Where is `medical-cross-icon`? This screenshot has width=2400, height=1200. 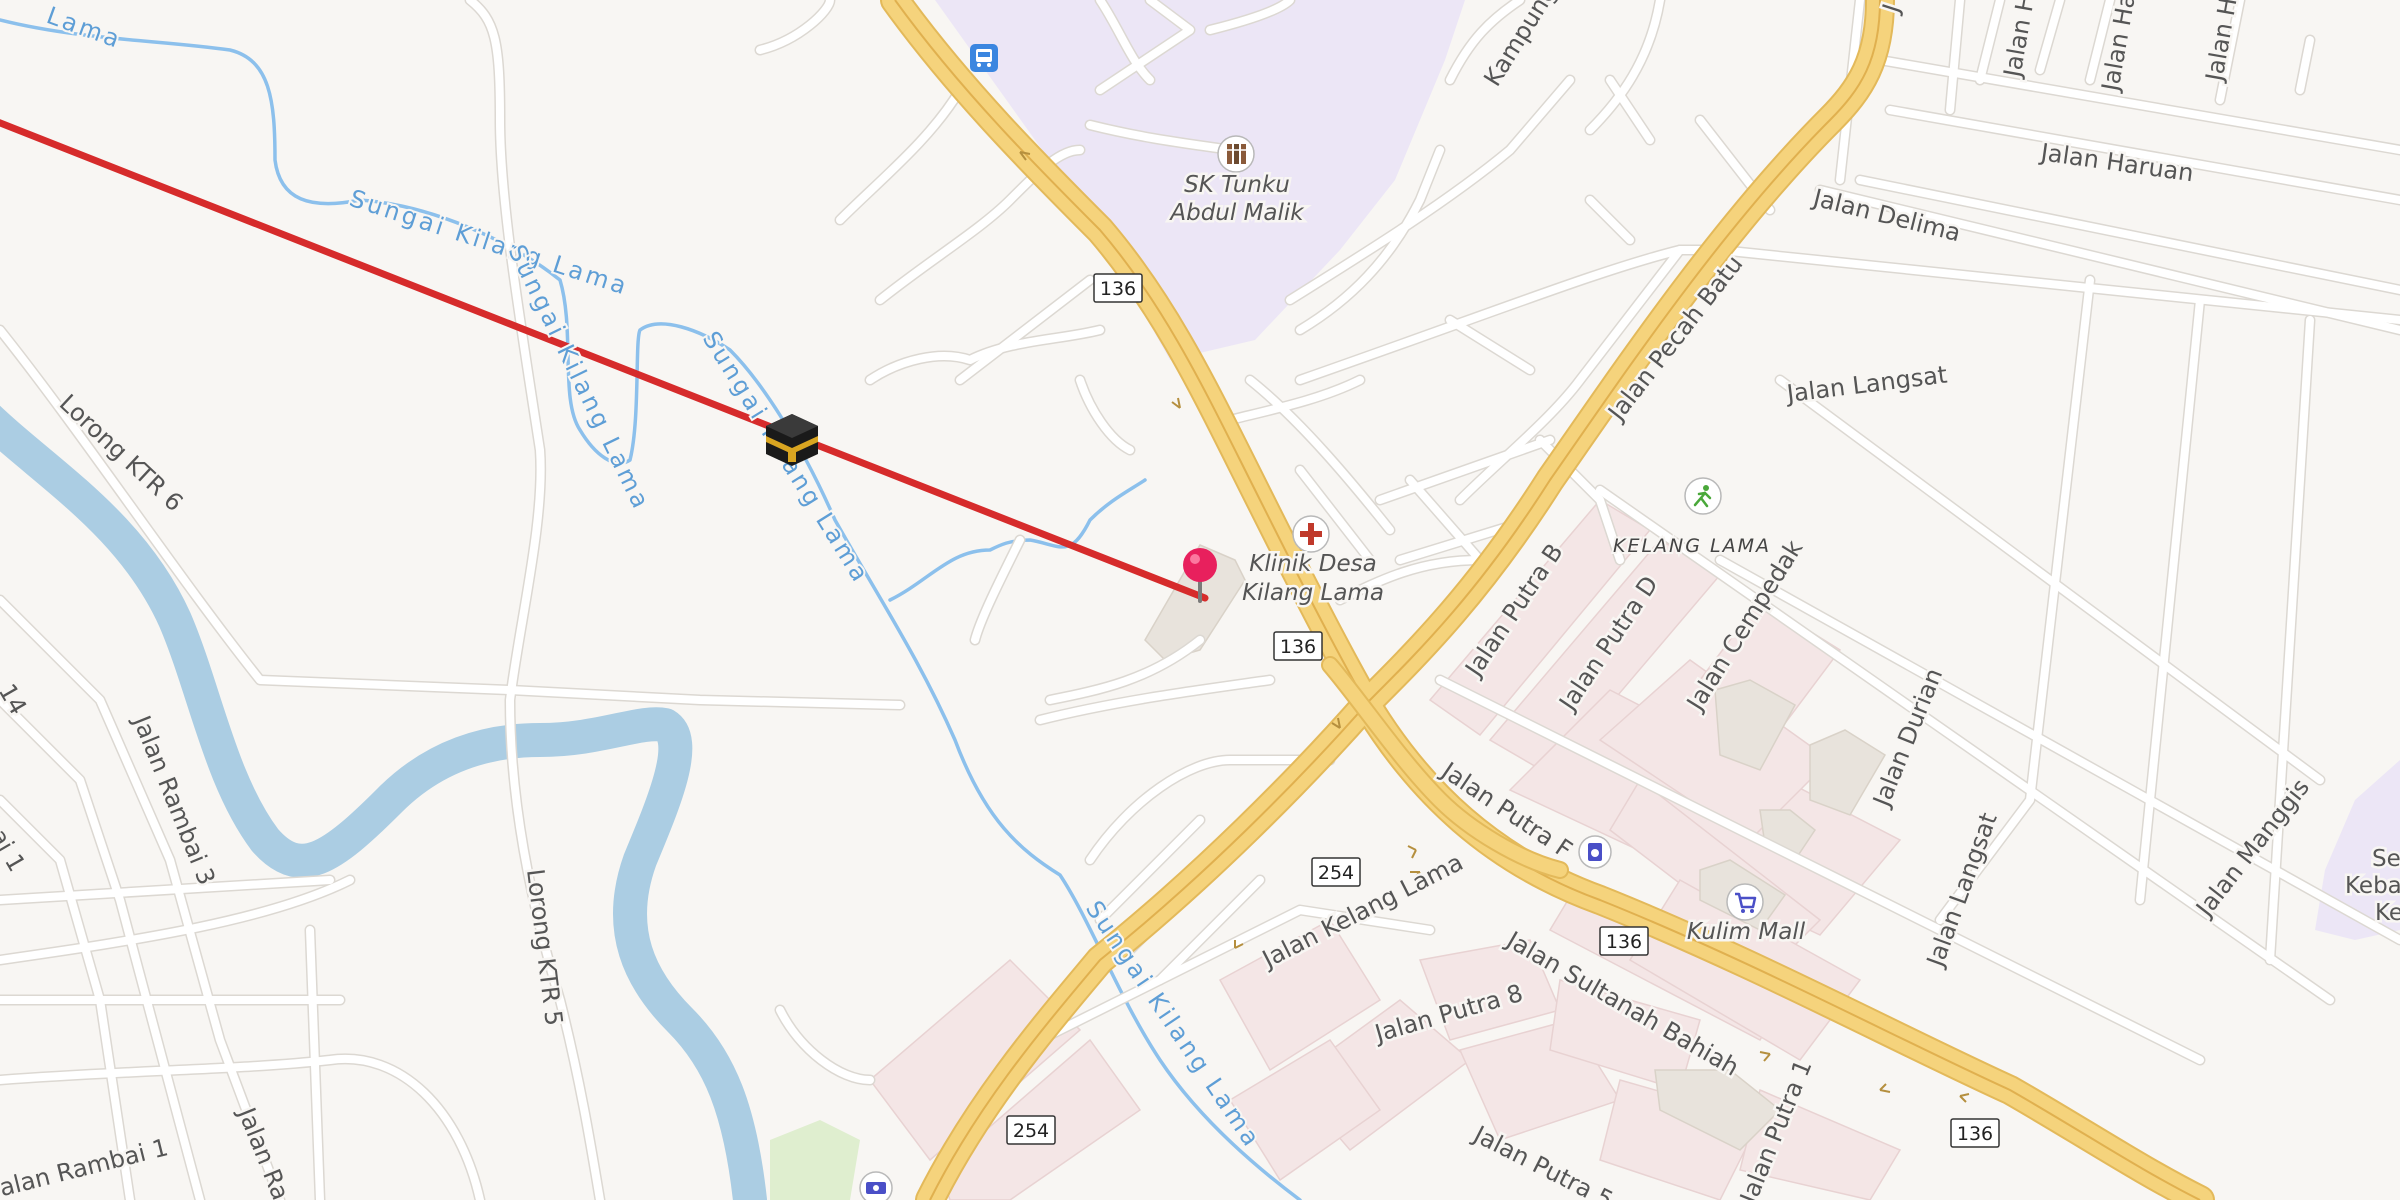
medical-cross-icon is located at coordinates (1311, 534).